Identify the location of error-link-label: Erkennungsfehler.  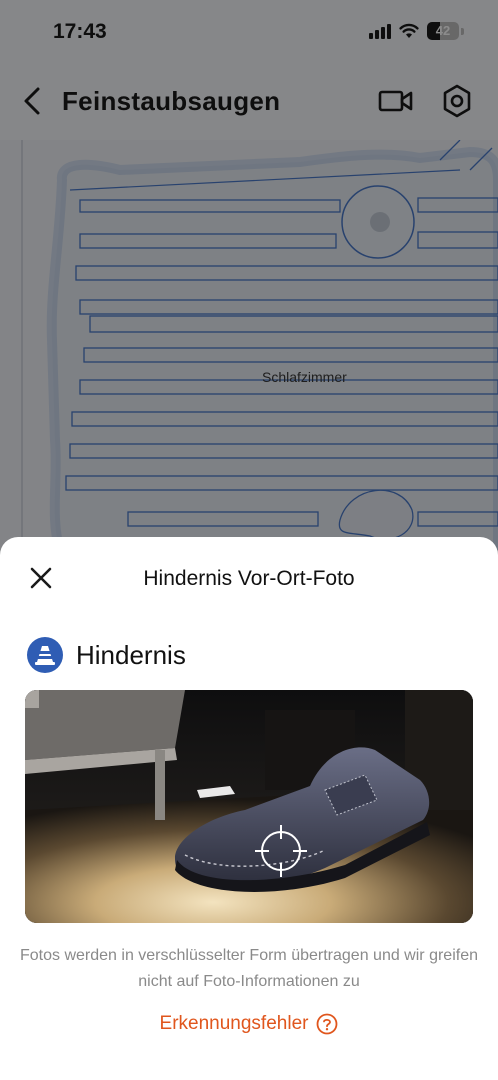
(234, 1023).